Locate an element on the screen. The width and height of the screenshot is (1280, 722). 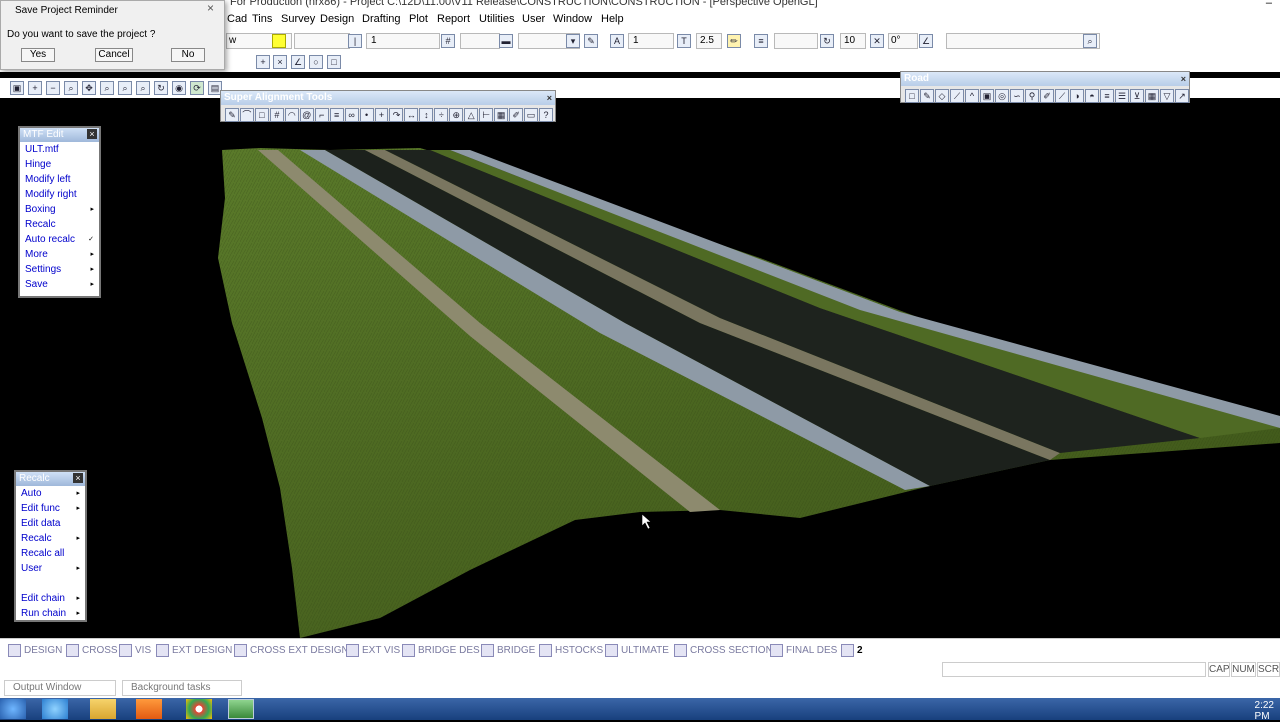
tool-bend-icon: ↷ is located at coordinates (396, 115).